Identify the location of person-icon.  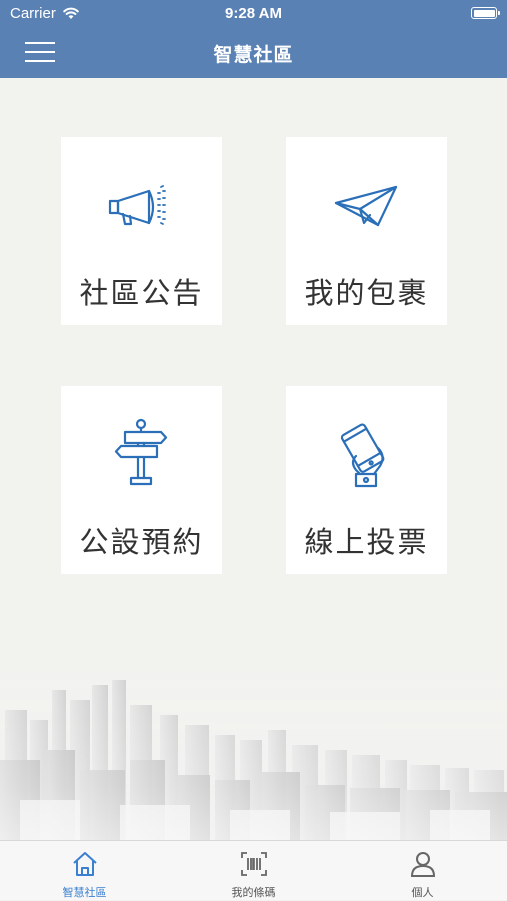
(423, 864).